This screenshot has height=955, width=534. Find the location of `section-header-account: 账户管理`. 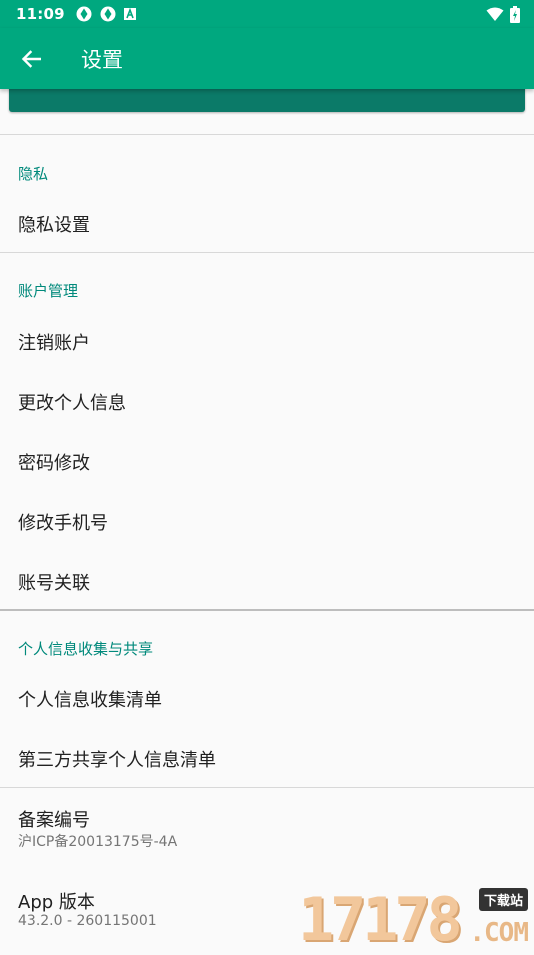

section-header-account: 账户管理 is located at coordinates (48, 291).